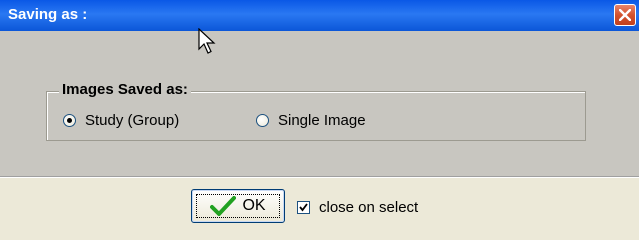  Describe the element at coordinates (369, 207) in the screenshot. I see `close-on-select-label: close on select` at that location.